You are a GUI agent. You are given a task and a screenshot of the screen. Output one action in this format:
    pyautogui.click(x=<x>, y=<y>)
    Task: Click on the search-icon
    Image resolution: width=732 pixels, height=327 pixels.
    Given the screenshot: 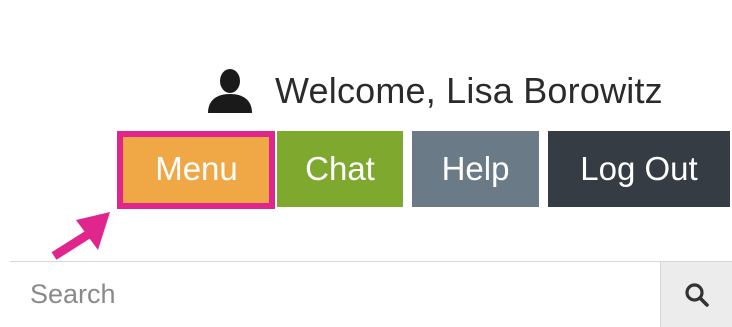 What is the action you would take?
    pyautogui.click(x=696, y=294)
    